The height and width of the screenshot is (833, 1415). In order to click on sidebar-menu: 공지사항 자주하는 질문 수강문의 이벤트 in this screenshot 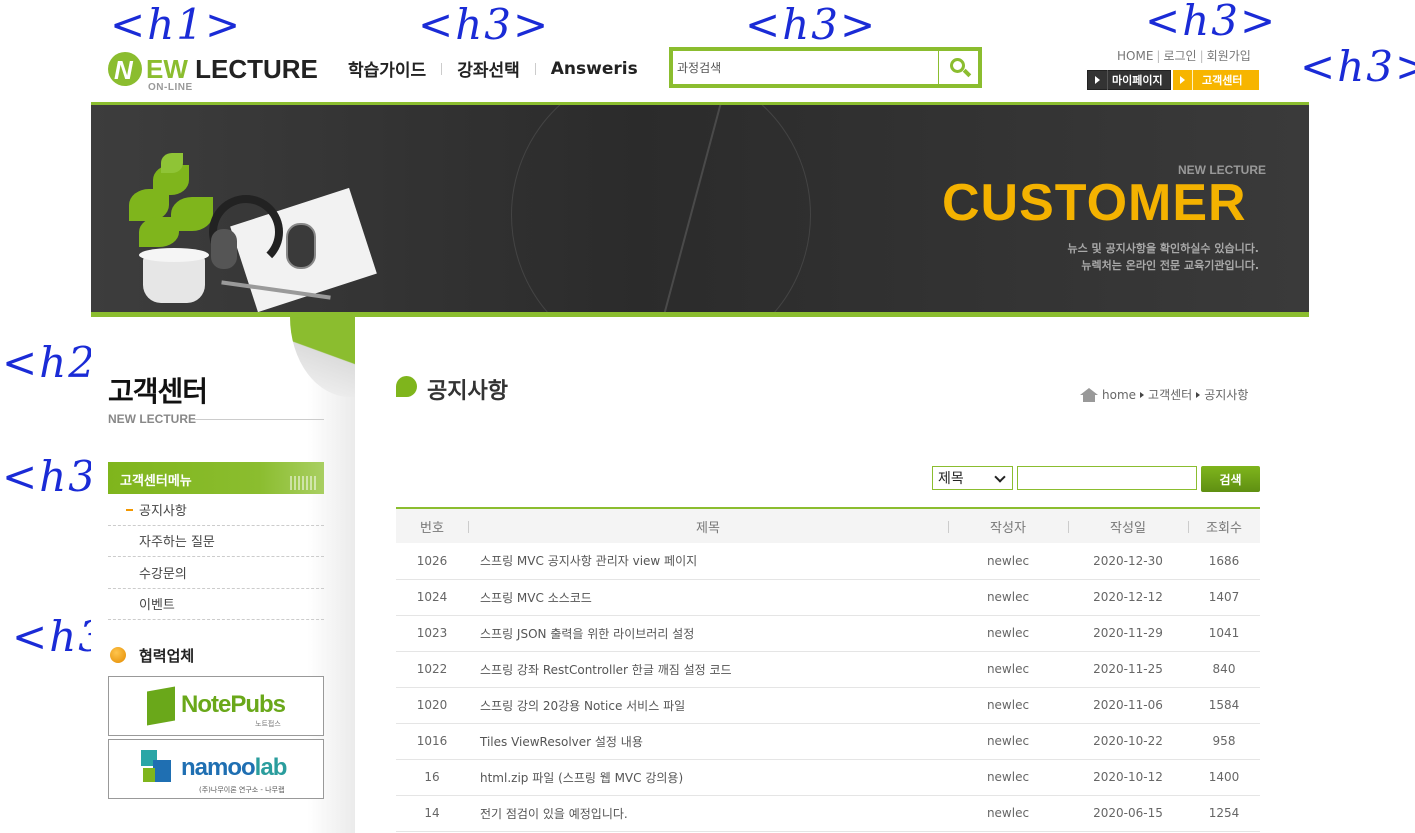, I will do `click(216, 557)`.